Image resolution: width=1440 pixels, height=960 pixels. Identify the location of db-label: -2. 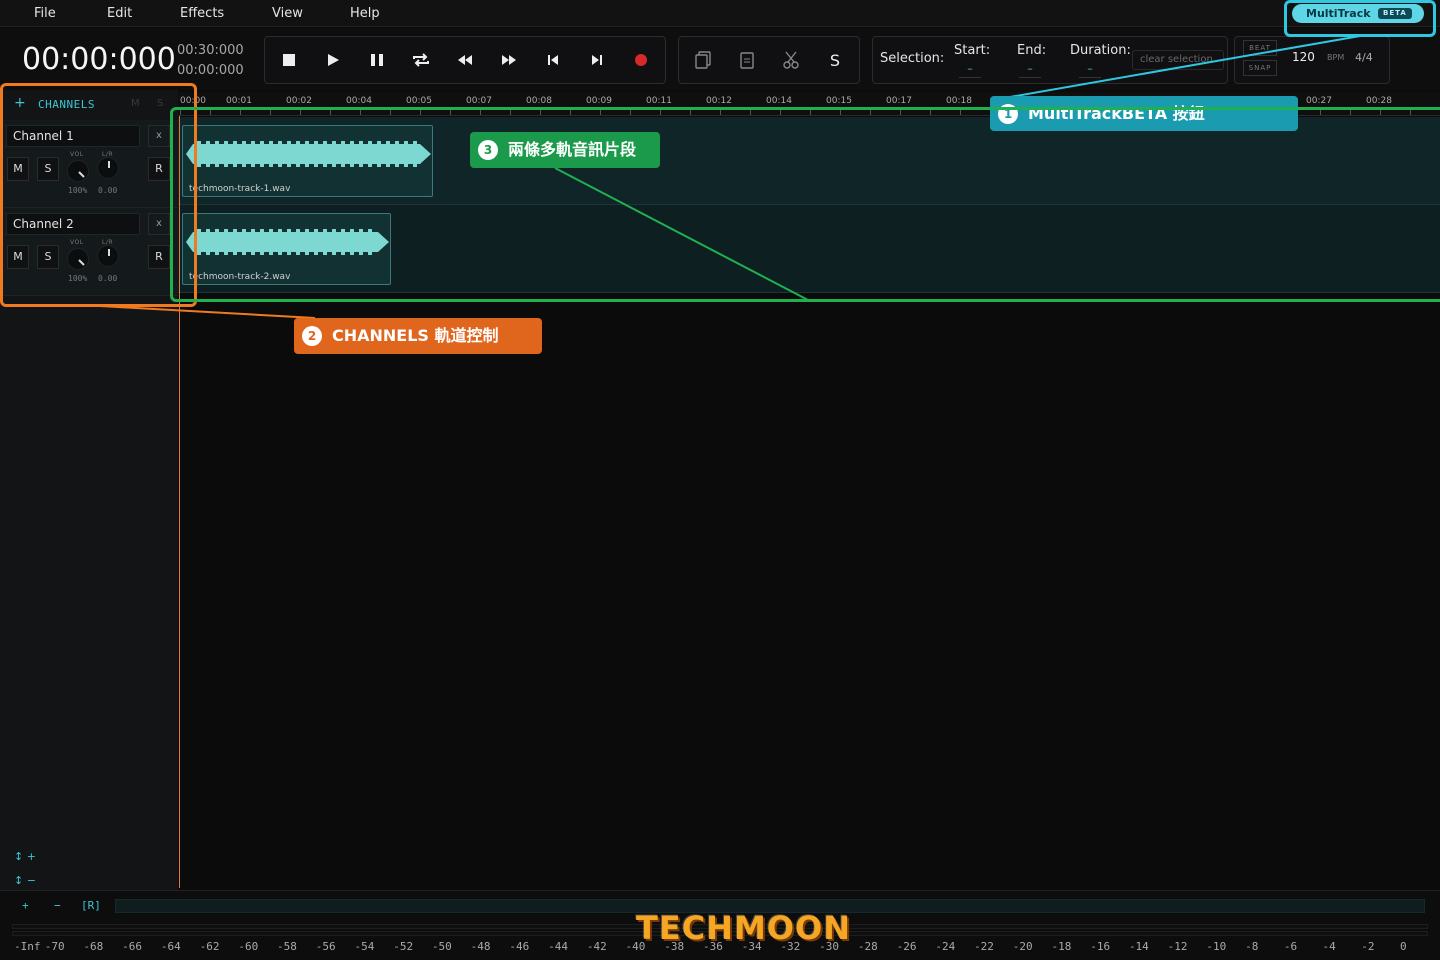
(1368, 946).